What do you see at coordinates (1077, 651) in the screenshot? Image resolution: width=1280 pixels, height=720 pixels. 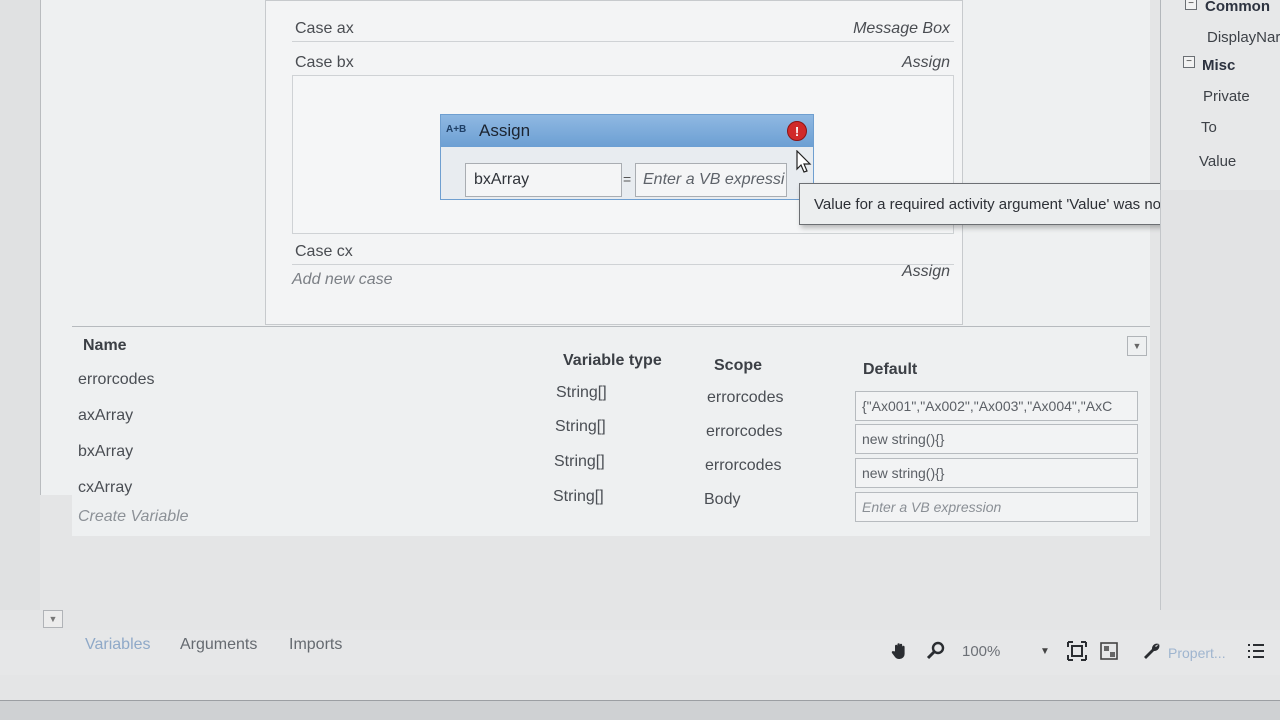 I see `fit-to-screen-icon` at bounding box center [1077, 651].